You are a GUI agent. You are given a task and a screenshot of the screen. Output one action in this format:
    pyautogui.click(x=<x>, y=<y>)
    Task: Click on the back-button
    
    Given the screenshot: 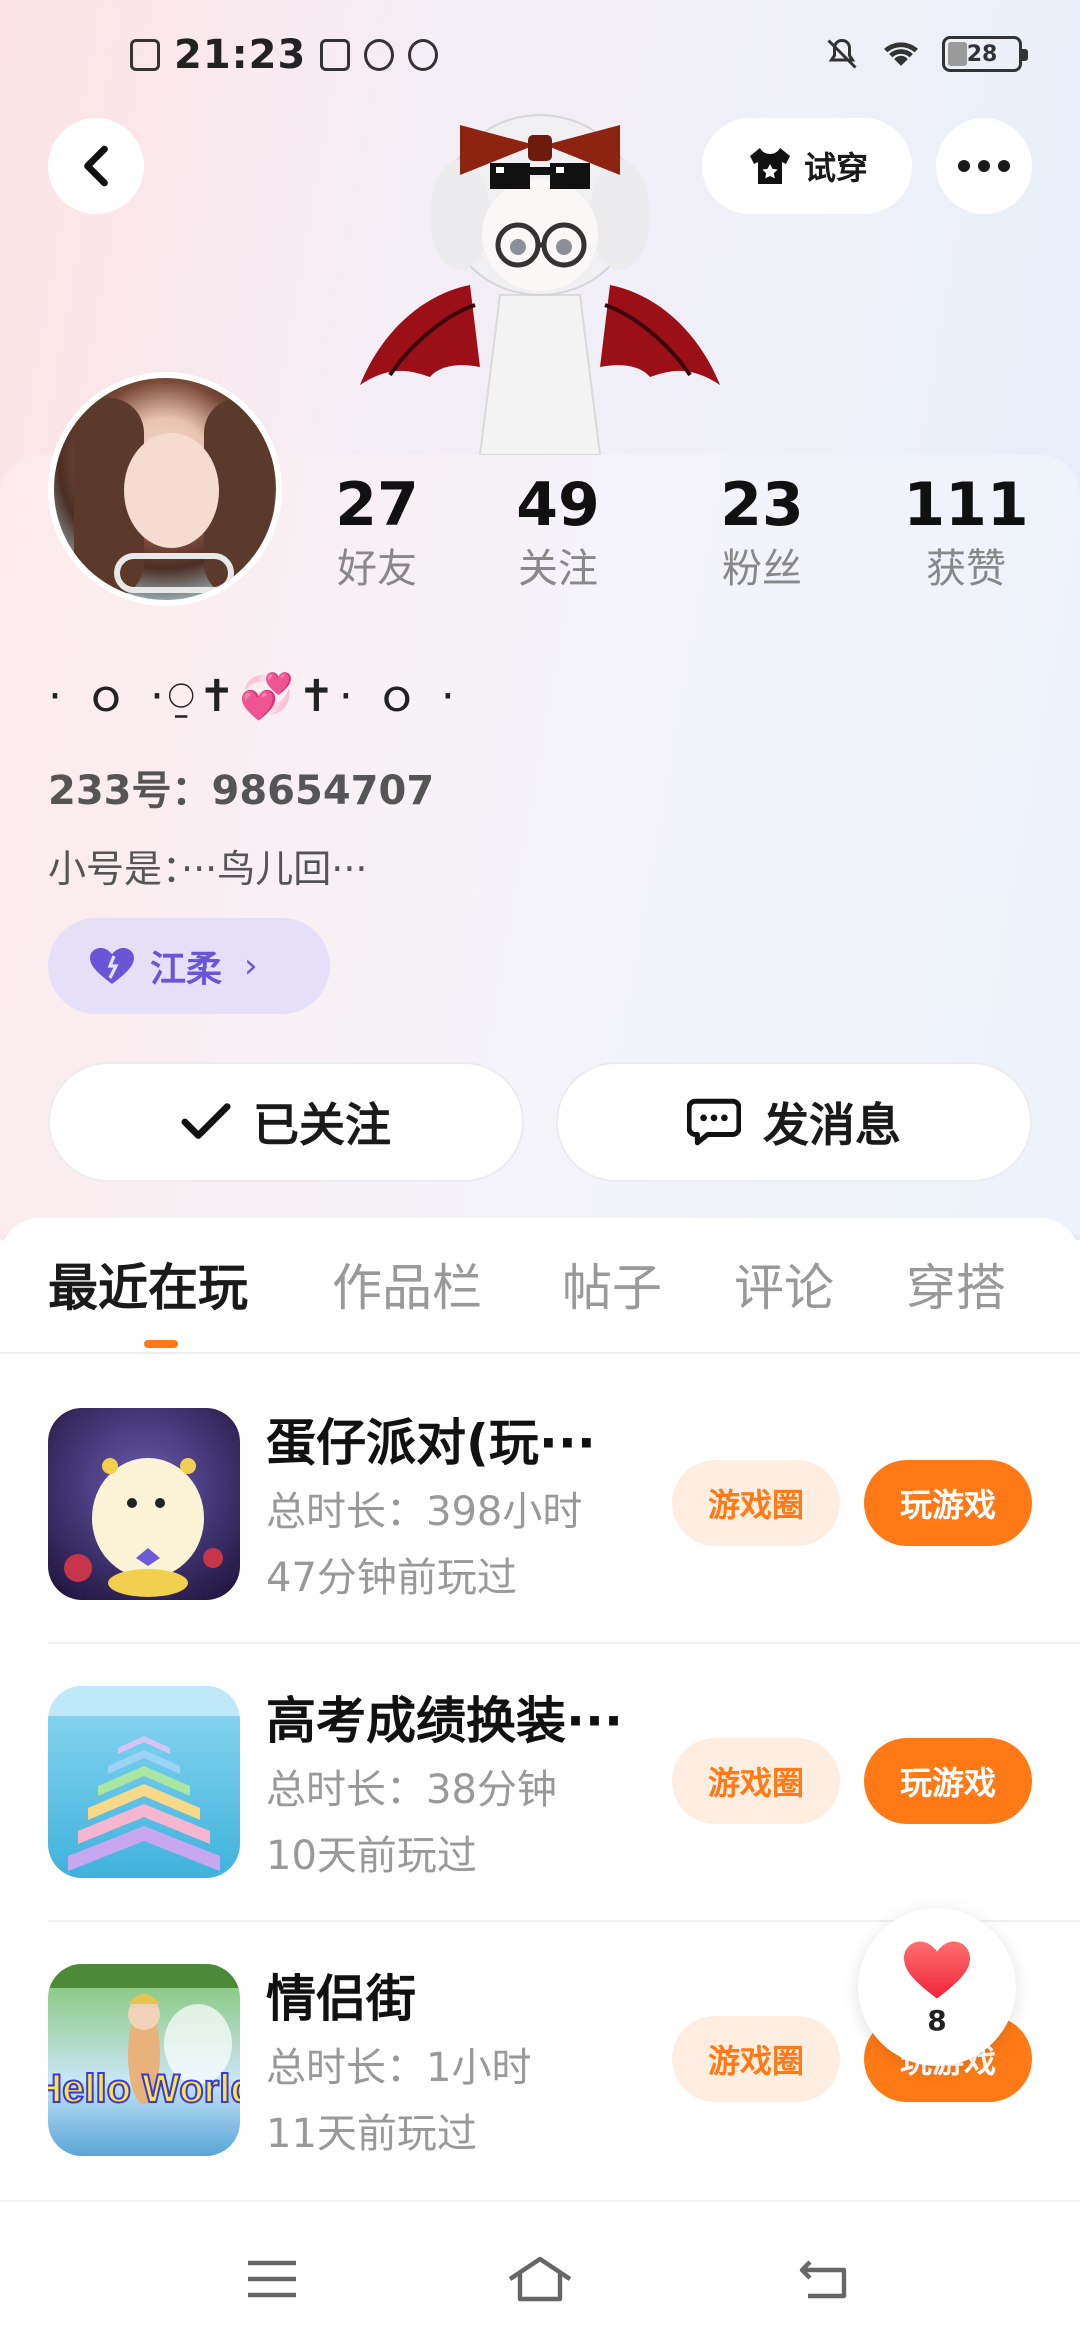 What is the action you would take?
    pyautogui.click(x=96, y=166)
    